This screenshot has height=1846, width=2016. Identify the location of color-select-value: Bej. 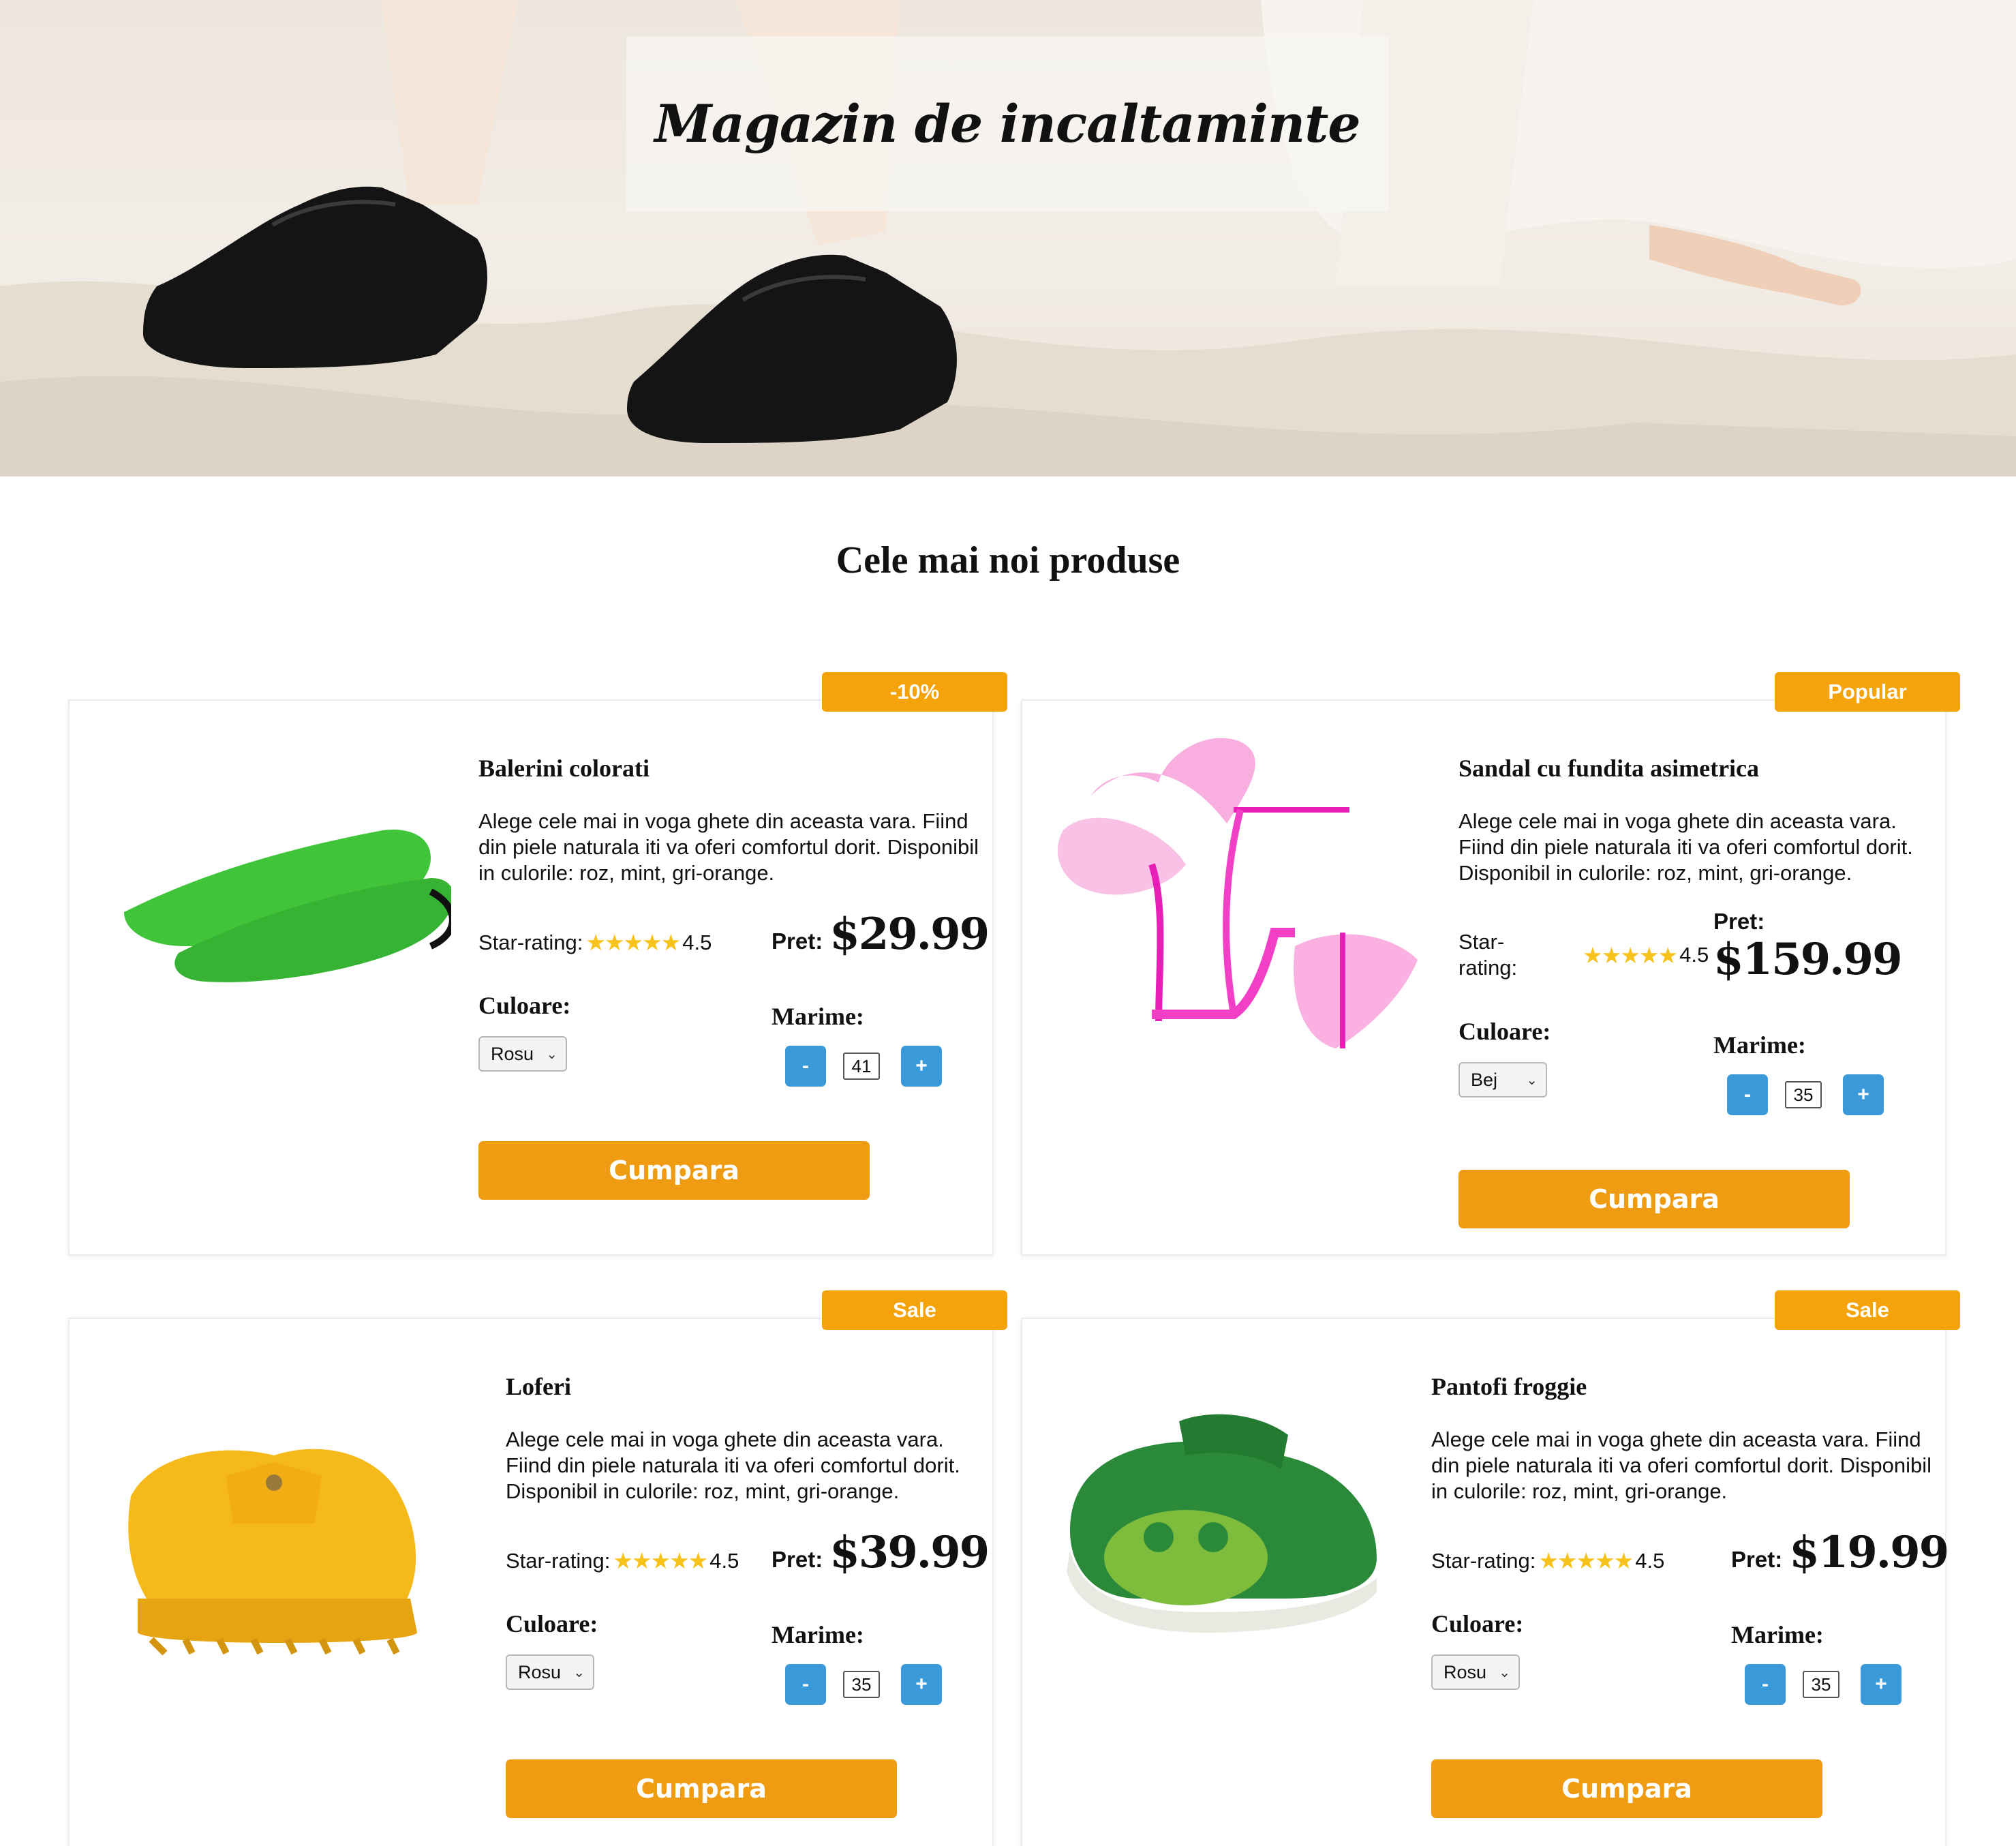
(1484, 1079).